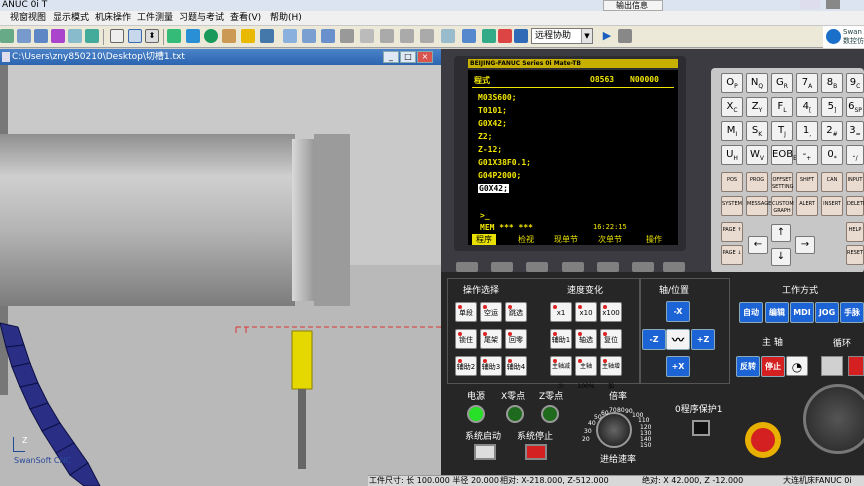 The width and height of the screenshot is (864, 486). Describe the element at coordinates (536, 452) in the screenshot. I see `system-stop-button` at that location.